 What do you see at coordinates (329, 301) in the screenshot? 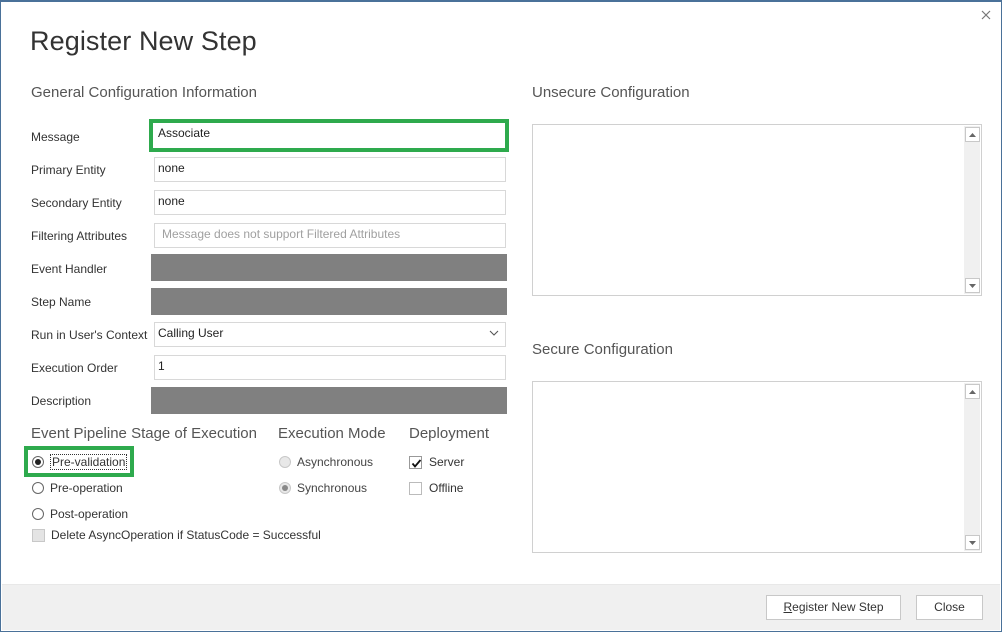
I see `step-name-field` at bounding box center [329, 301].